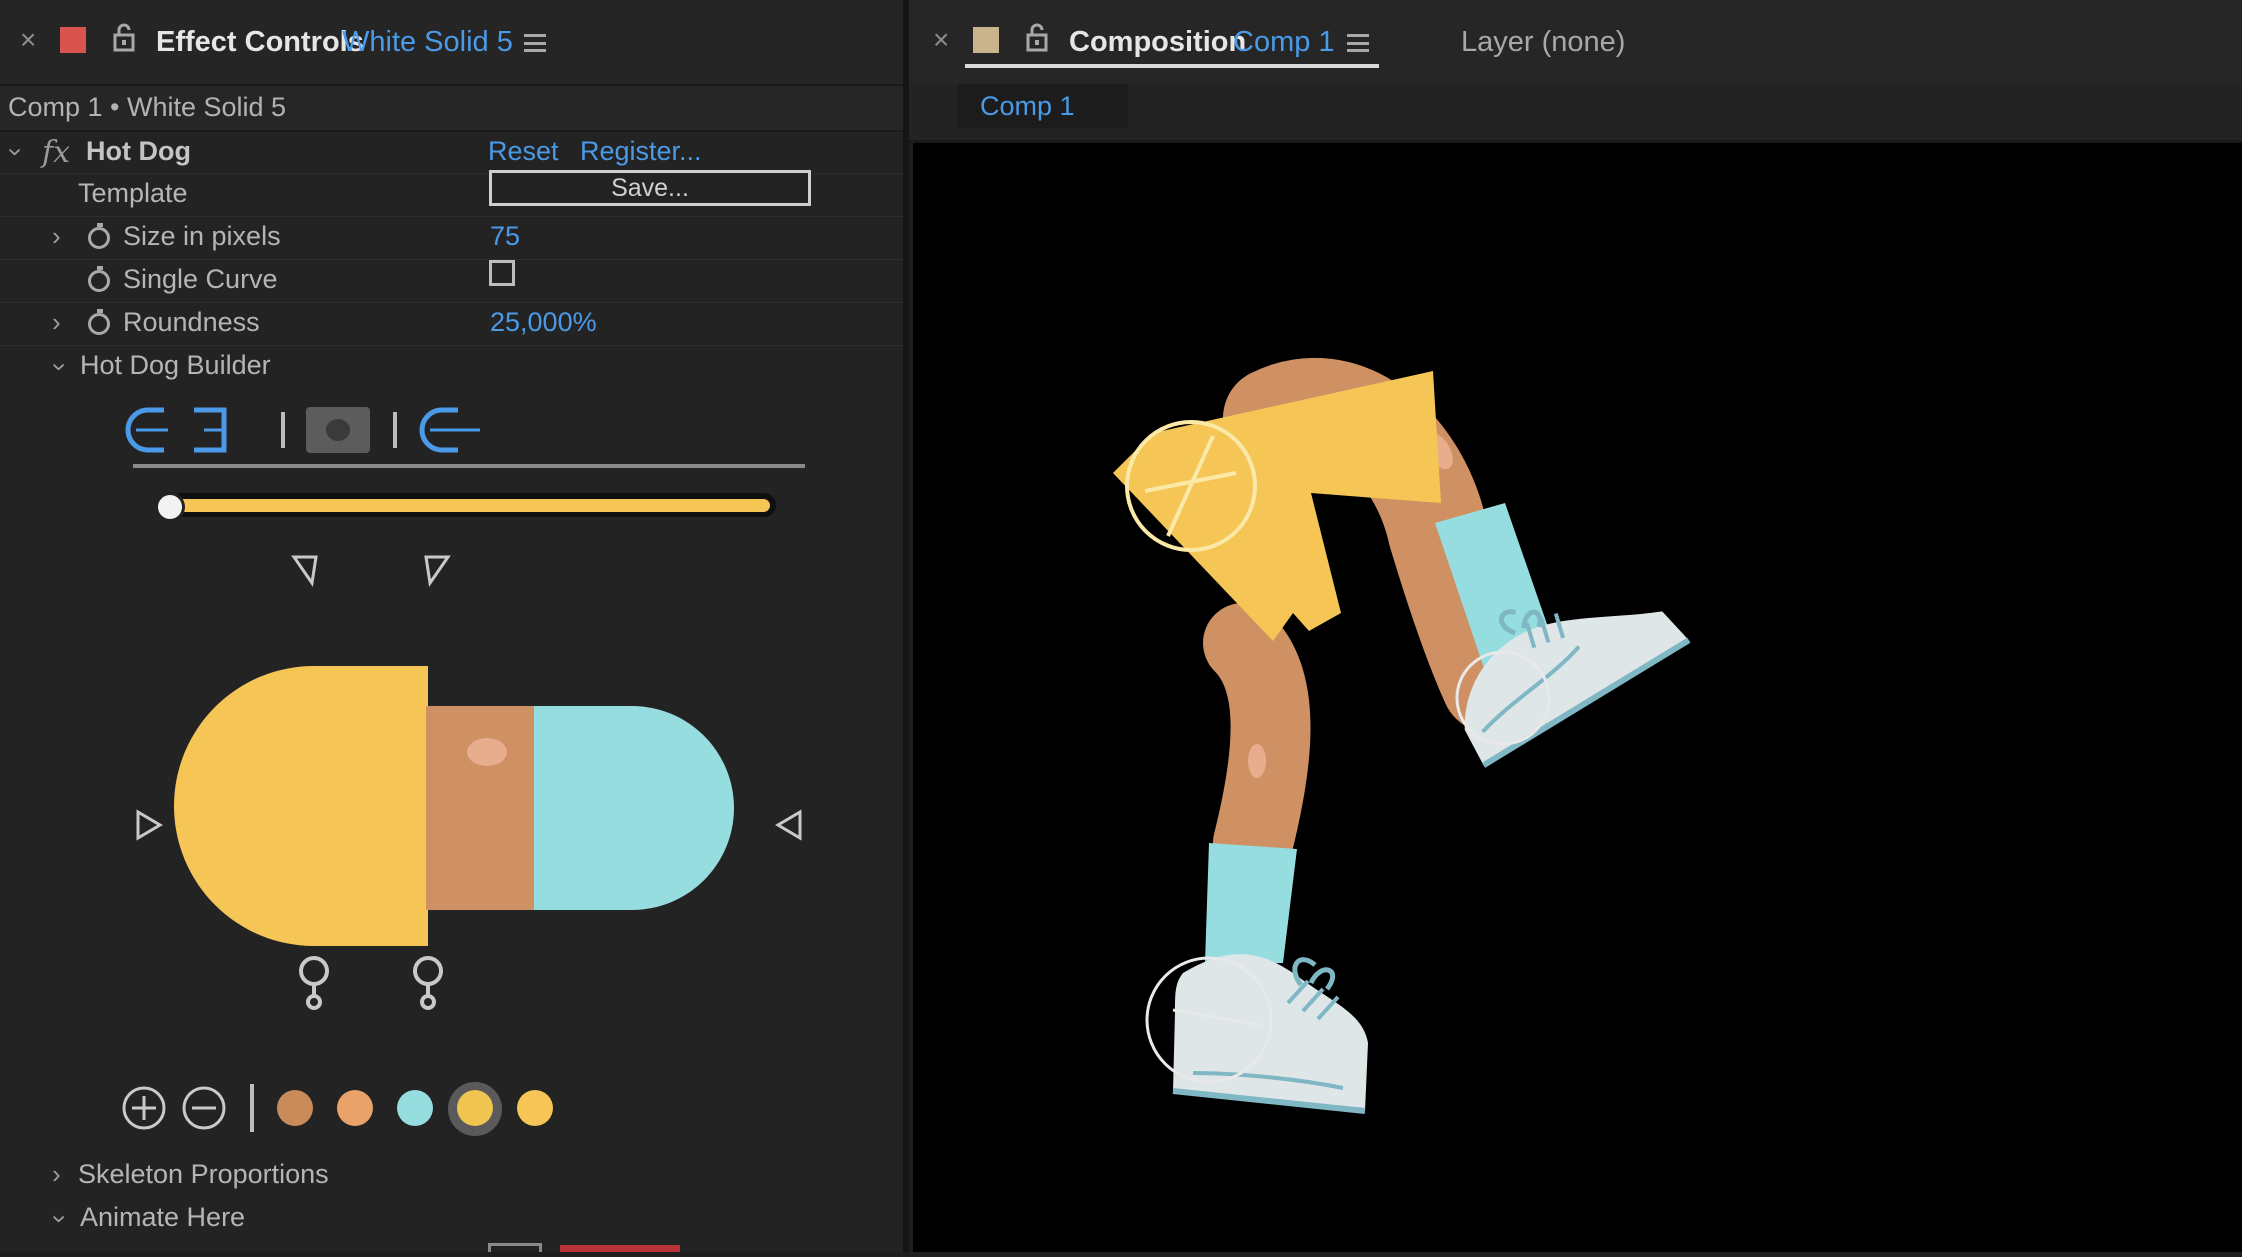  What do you see at coordinates (204, 1108) in the screenshot?
I see `remove-circle-icon` at bounding box center [204, 1108].